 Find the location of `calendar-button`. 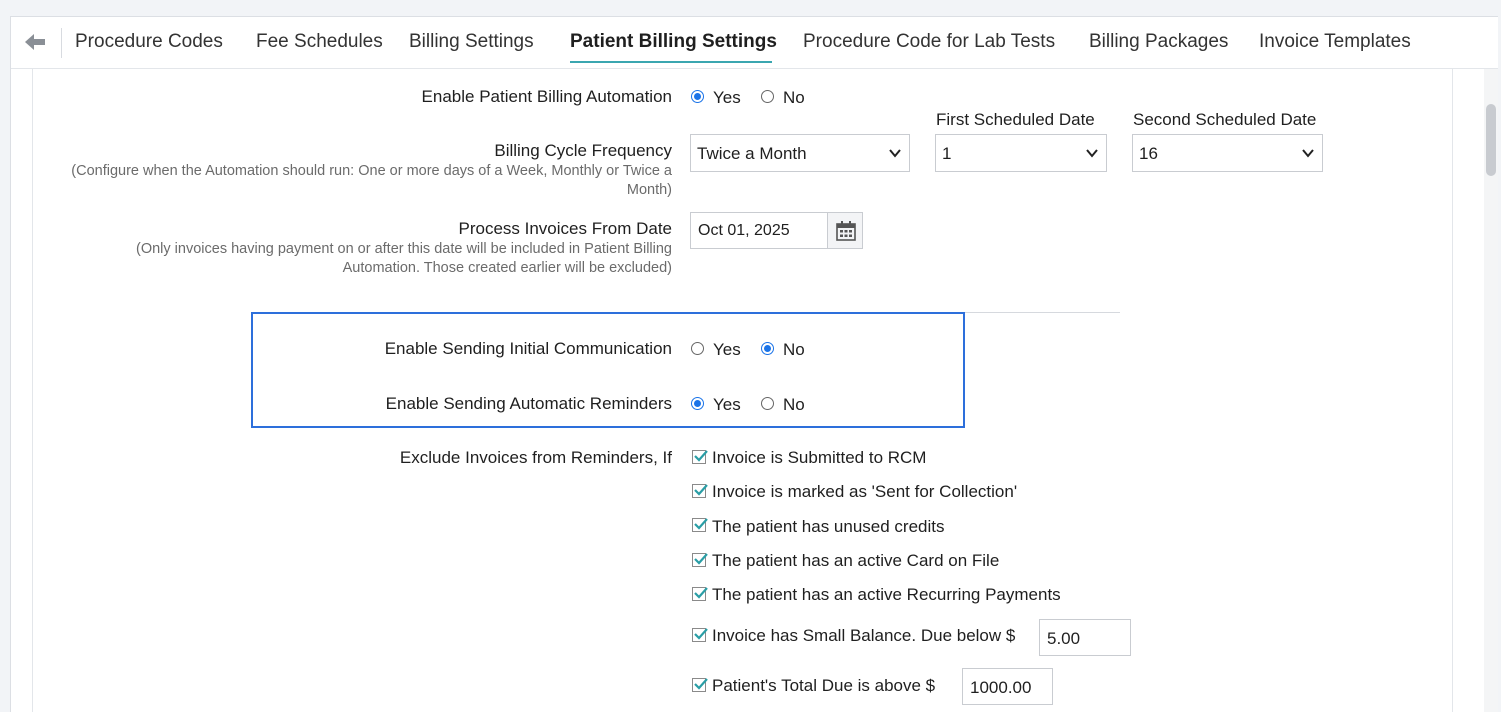

calendar-button is located at coordinates (845, 230).